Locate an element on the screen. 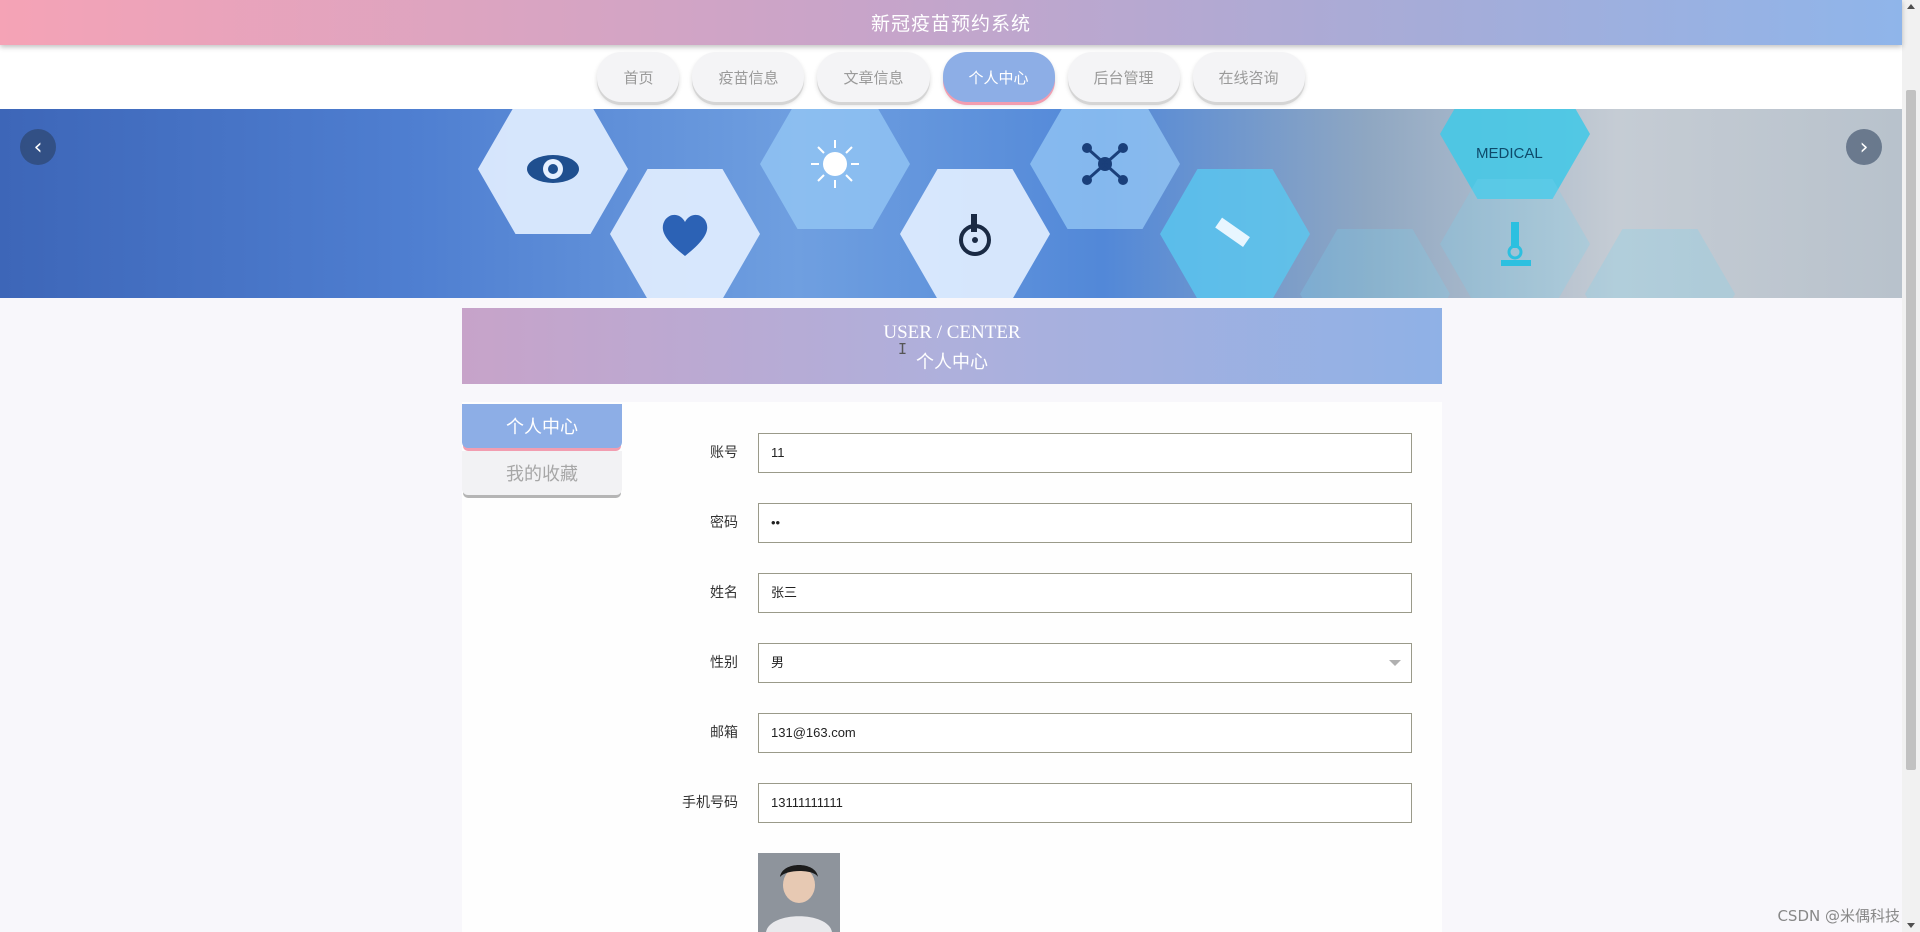  eye-icon is located at coordinates (553, 171).